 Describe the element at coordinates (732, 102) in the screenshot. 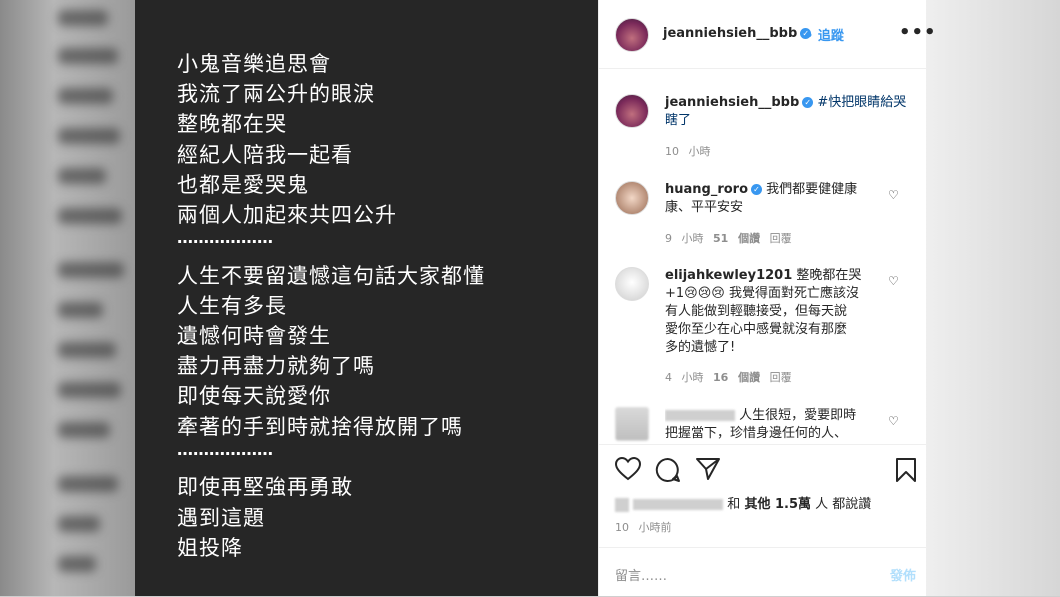

I see `caption-username: jeanniehsieh__bbb` at that location.